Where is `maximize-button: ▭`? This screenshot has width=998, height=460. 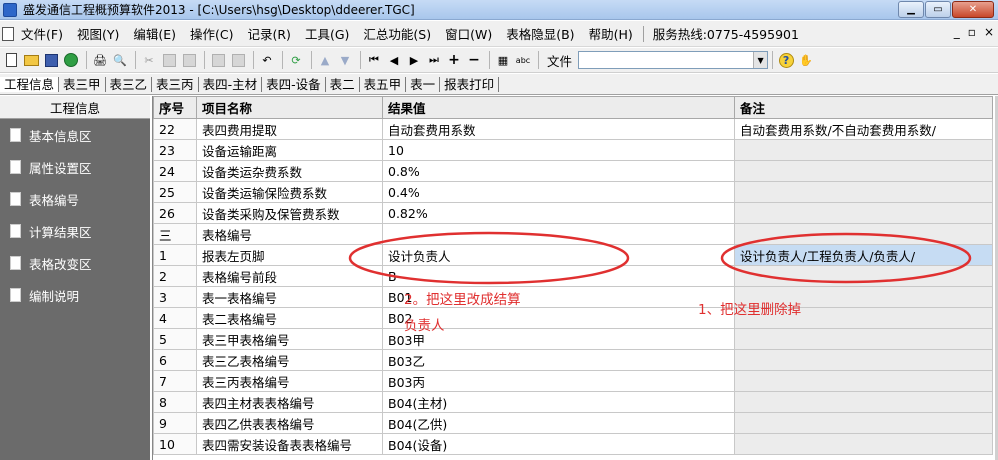
maximize-button: ▭ is located at coordinates (938, 9).